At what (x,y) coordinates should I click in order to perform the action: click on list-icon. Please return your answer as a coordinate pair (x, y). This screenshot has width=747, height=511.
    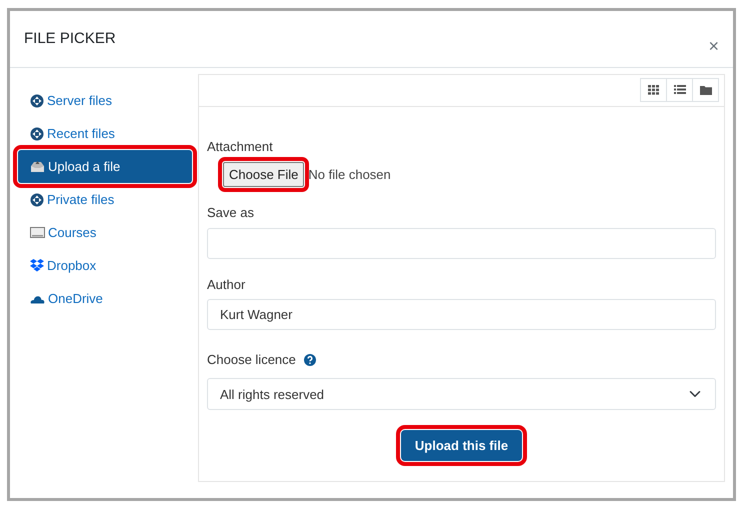
    Looking at the image, I should click on (680, 90).